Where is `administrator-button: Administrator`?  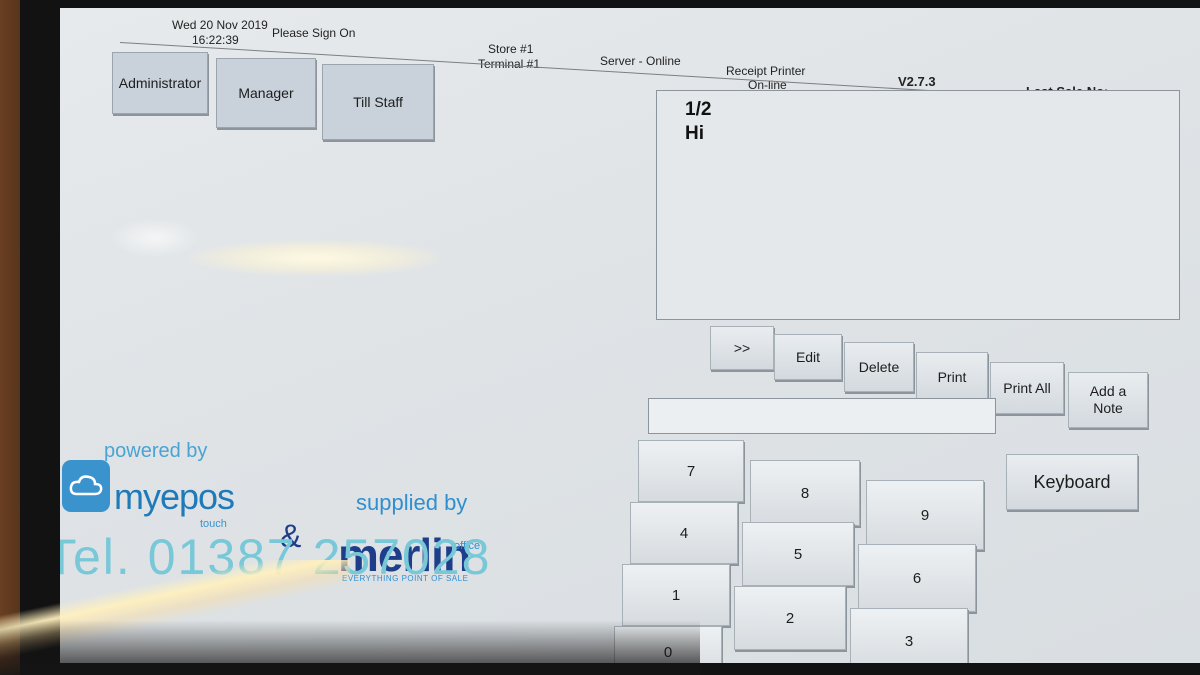
administrator-button: Administrator is located at coordinates (160, 83).